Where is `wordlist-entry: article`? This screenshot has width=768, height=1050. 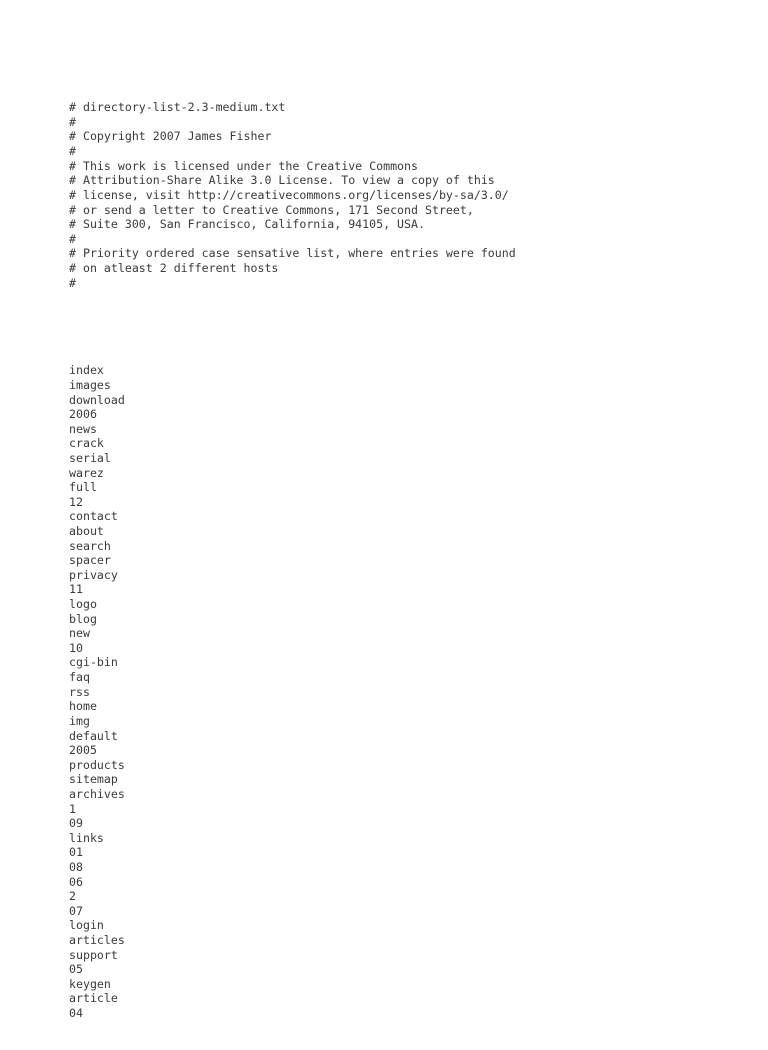 wordlist-entry: article is located at coordinates (93, 998).